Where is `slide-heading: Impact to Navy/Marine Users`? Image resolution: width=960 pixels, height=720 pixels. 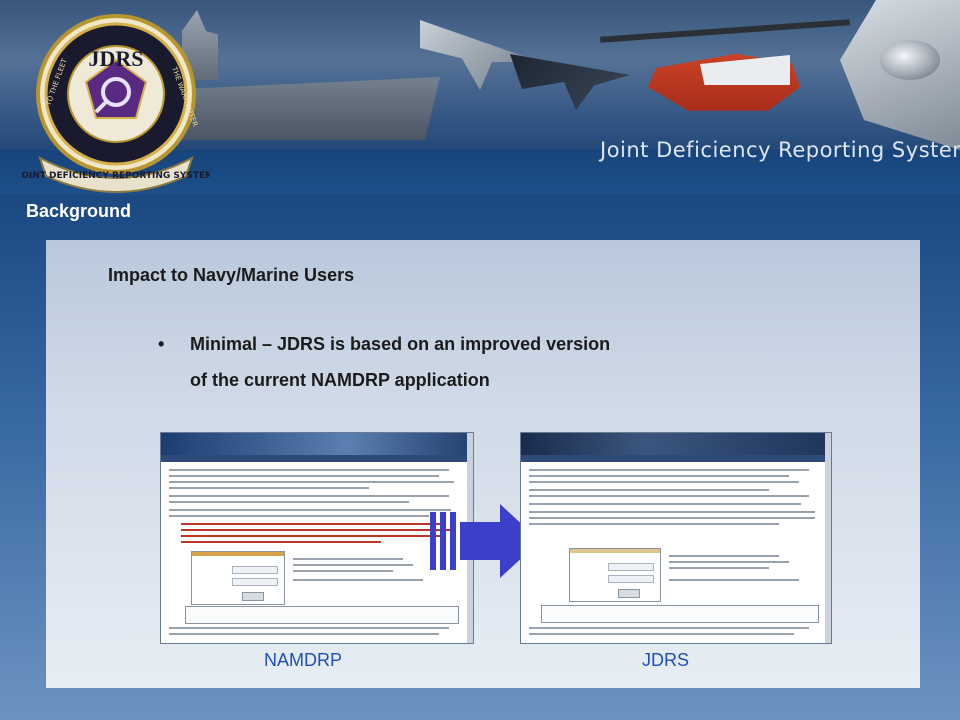
slide-heading: Impact to Navy/Marine Users is located at coordinates (231, 275).